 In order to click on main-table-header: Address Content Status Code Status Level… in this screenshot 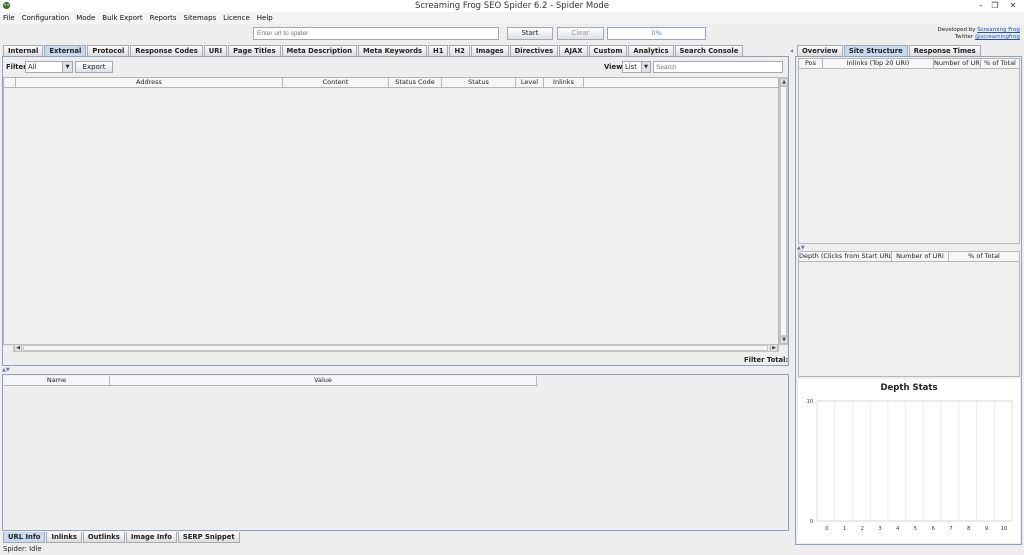, I will do `click(391, 83)`.